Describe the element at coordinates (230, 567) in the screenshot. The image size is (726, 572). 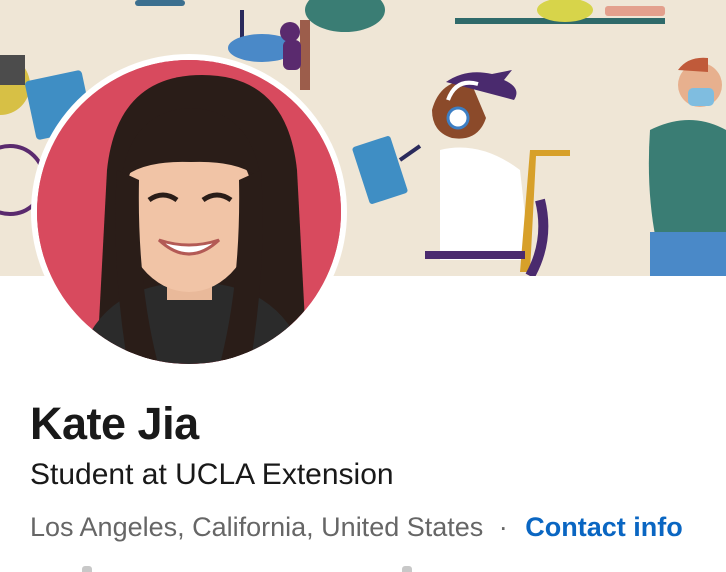
I see `cut-off-row` at that location.